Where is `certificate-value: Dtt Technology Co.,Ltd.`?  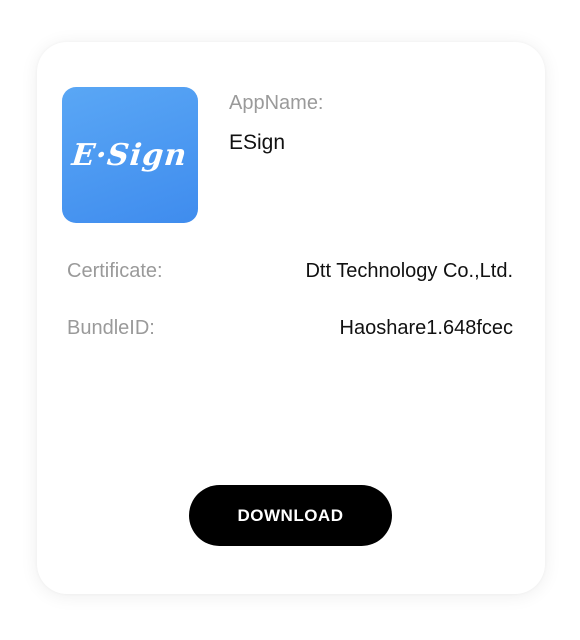 certificate-value: Dtt Technology Co.,Ltd. is located at coordinates (409, 271).